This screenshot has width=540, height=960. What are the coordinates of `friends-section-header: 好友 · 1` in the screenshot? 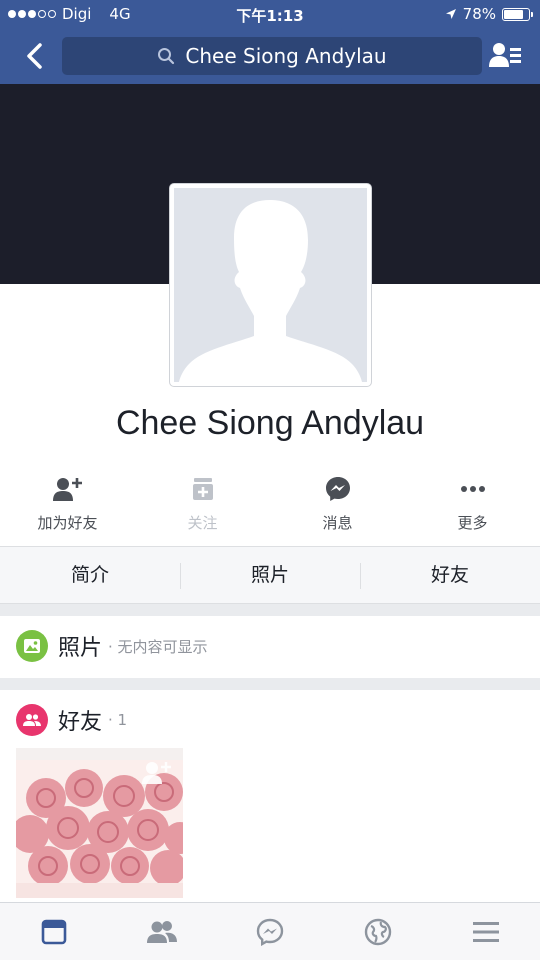 It's located at (71, 720).